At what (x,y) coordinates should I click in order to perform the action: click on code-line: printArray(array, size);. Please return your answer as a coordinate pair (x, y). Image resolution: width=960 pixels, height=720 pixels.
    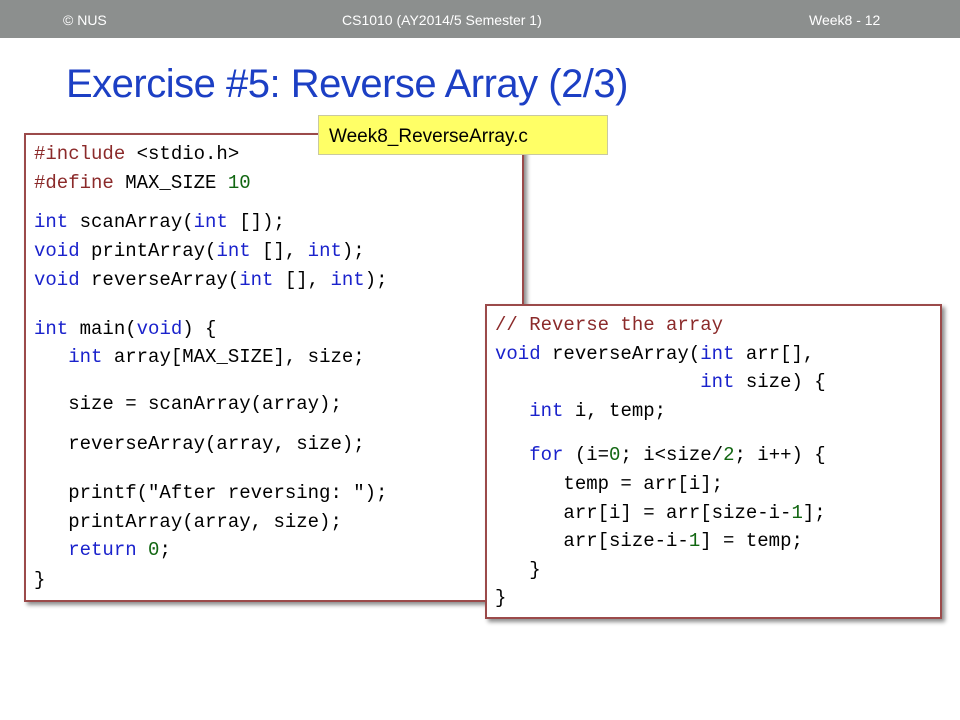
    Looking at the image, I should click on (188, 522).